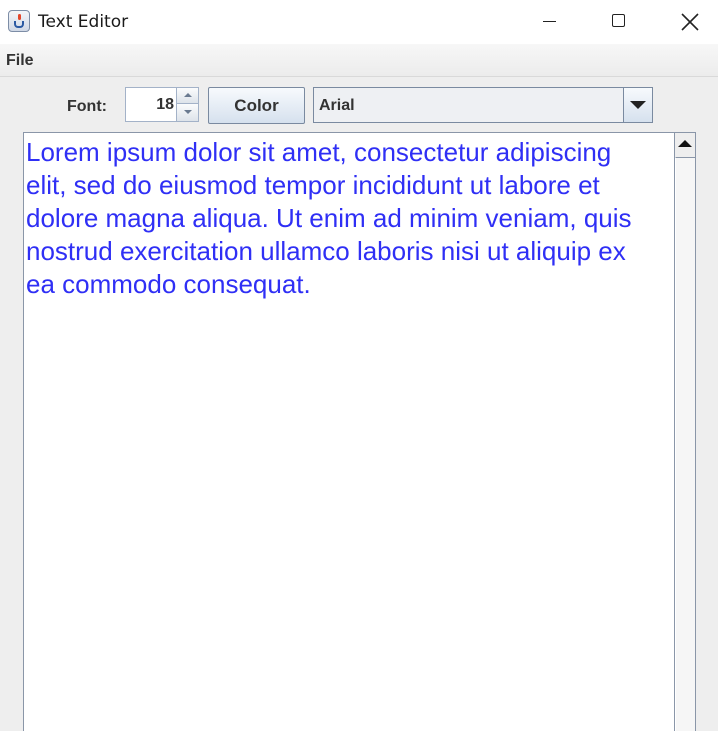 This screenshot has width=718, height=731. I want to click on font-label: Font:, so click(87, 106).